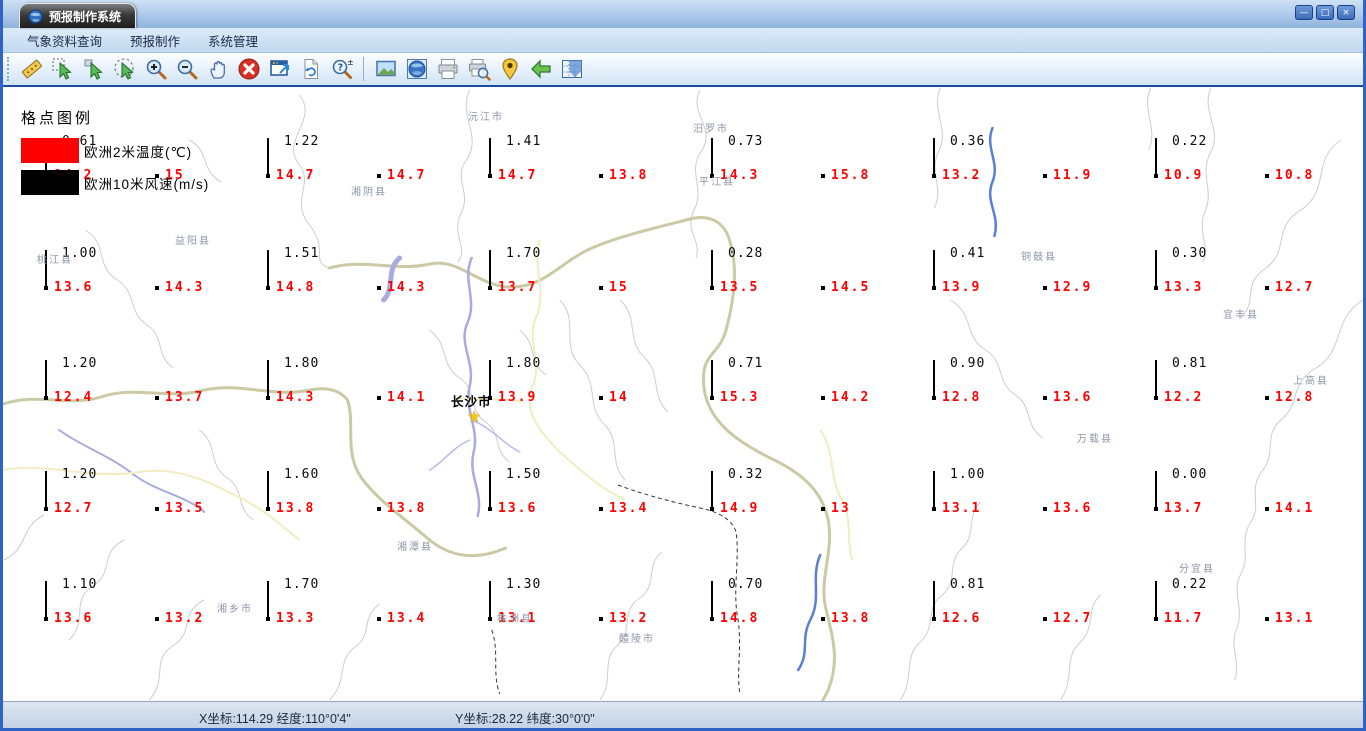 Image resolution: width=1366 pixels, height=731 pixels. I want to click on select-region-icon, so click(62, 69).